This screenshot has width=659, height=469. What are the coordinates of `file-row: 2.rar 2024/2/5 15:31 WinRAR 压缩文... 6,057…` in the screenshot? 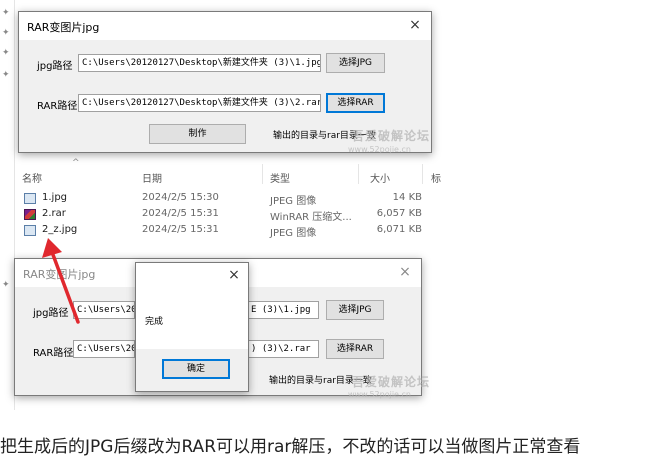 It's located at (223, 215).